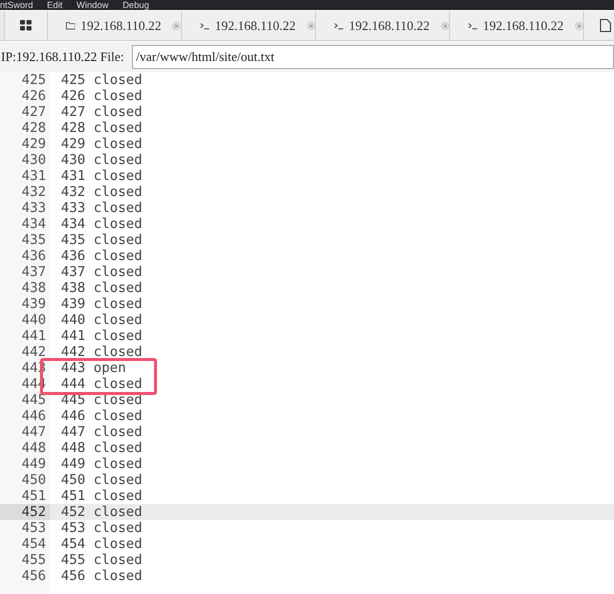 Image resolution: width=614 pixels, height=594 pixels. Describe the element at coordinates (101, 512) in the screenshot. I see `code-line: 452 closed` at that location.